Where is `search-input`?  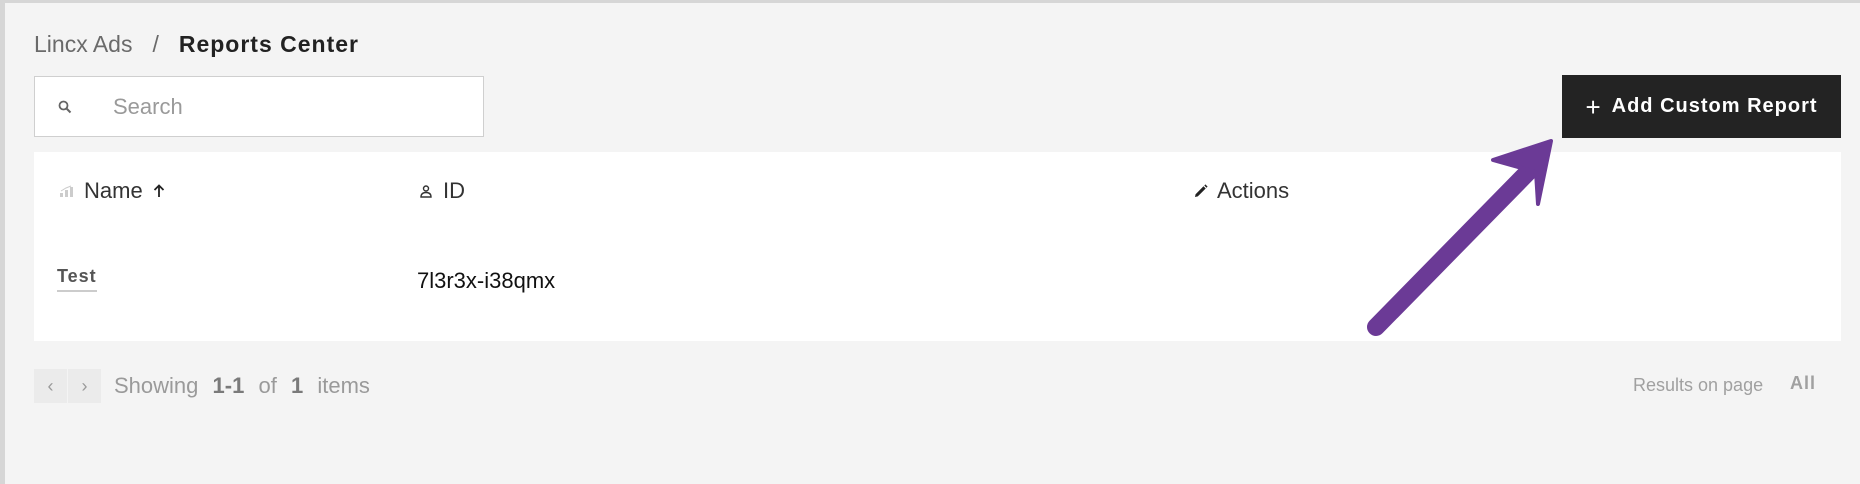
search-input is located at coordinates (283, 106).